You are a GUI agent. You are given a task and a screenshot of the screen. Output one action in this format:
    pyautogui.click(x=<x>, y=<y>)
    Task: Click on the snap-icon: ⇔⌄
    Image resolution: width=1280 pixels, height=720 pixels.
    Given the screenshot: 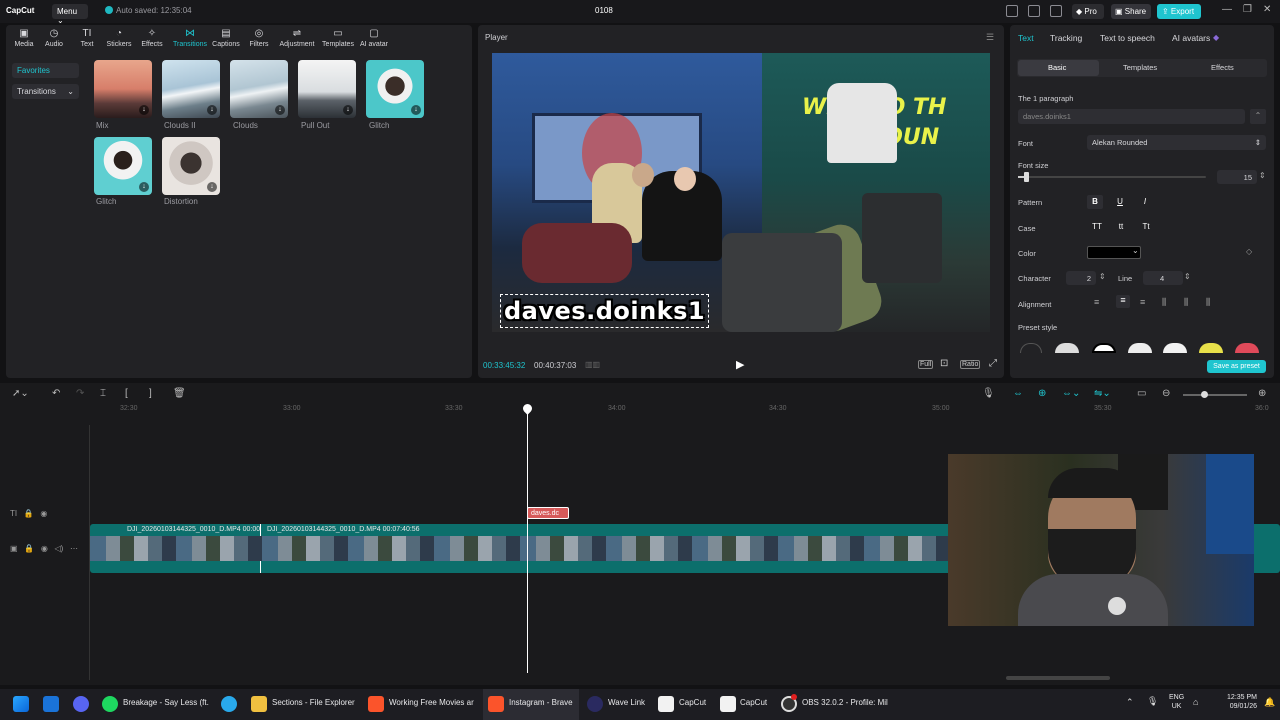 What is the action you would take?
    pyautogui.click(x=1071, y=393)
    